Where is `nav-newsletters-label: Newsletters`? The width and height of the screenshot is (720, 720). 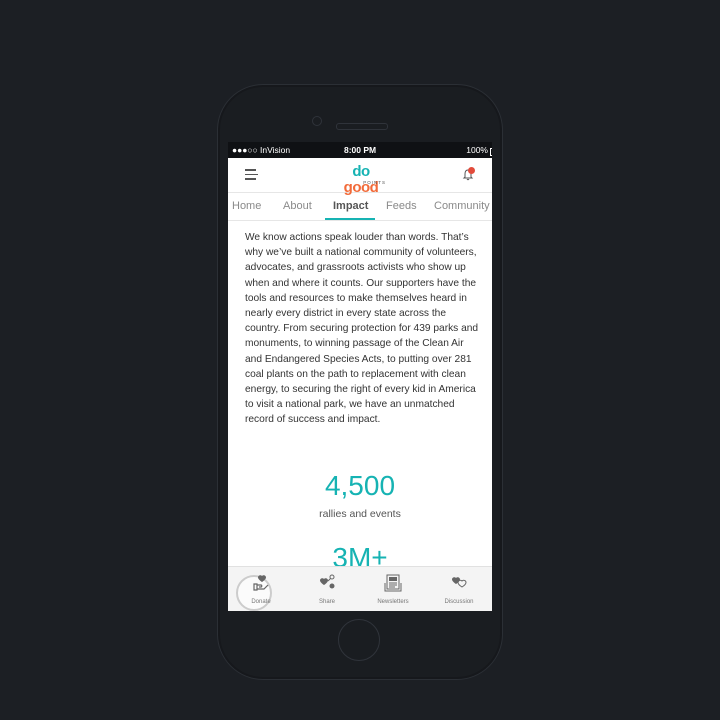 nav-newsletters-label: Newsletters is located at coordinates (393, 602).